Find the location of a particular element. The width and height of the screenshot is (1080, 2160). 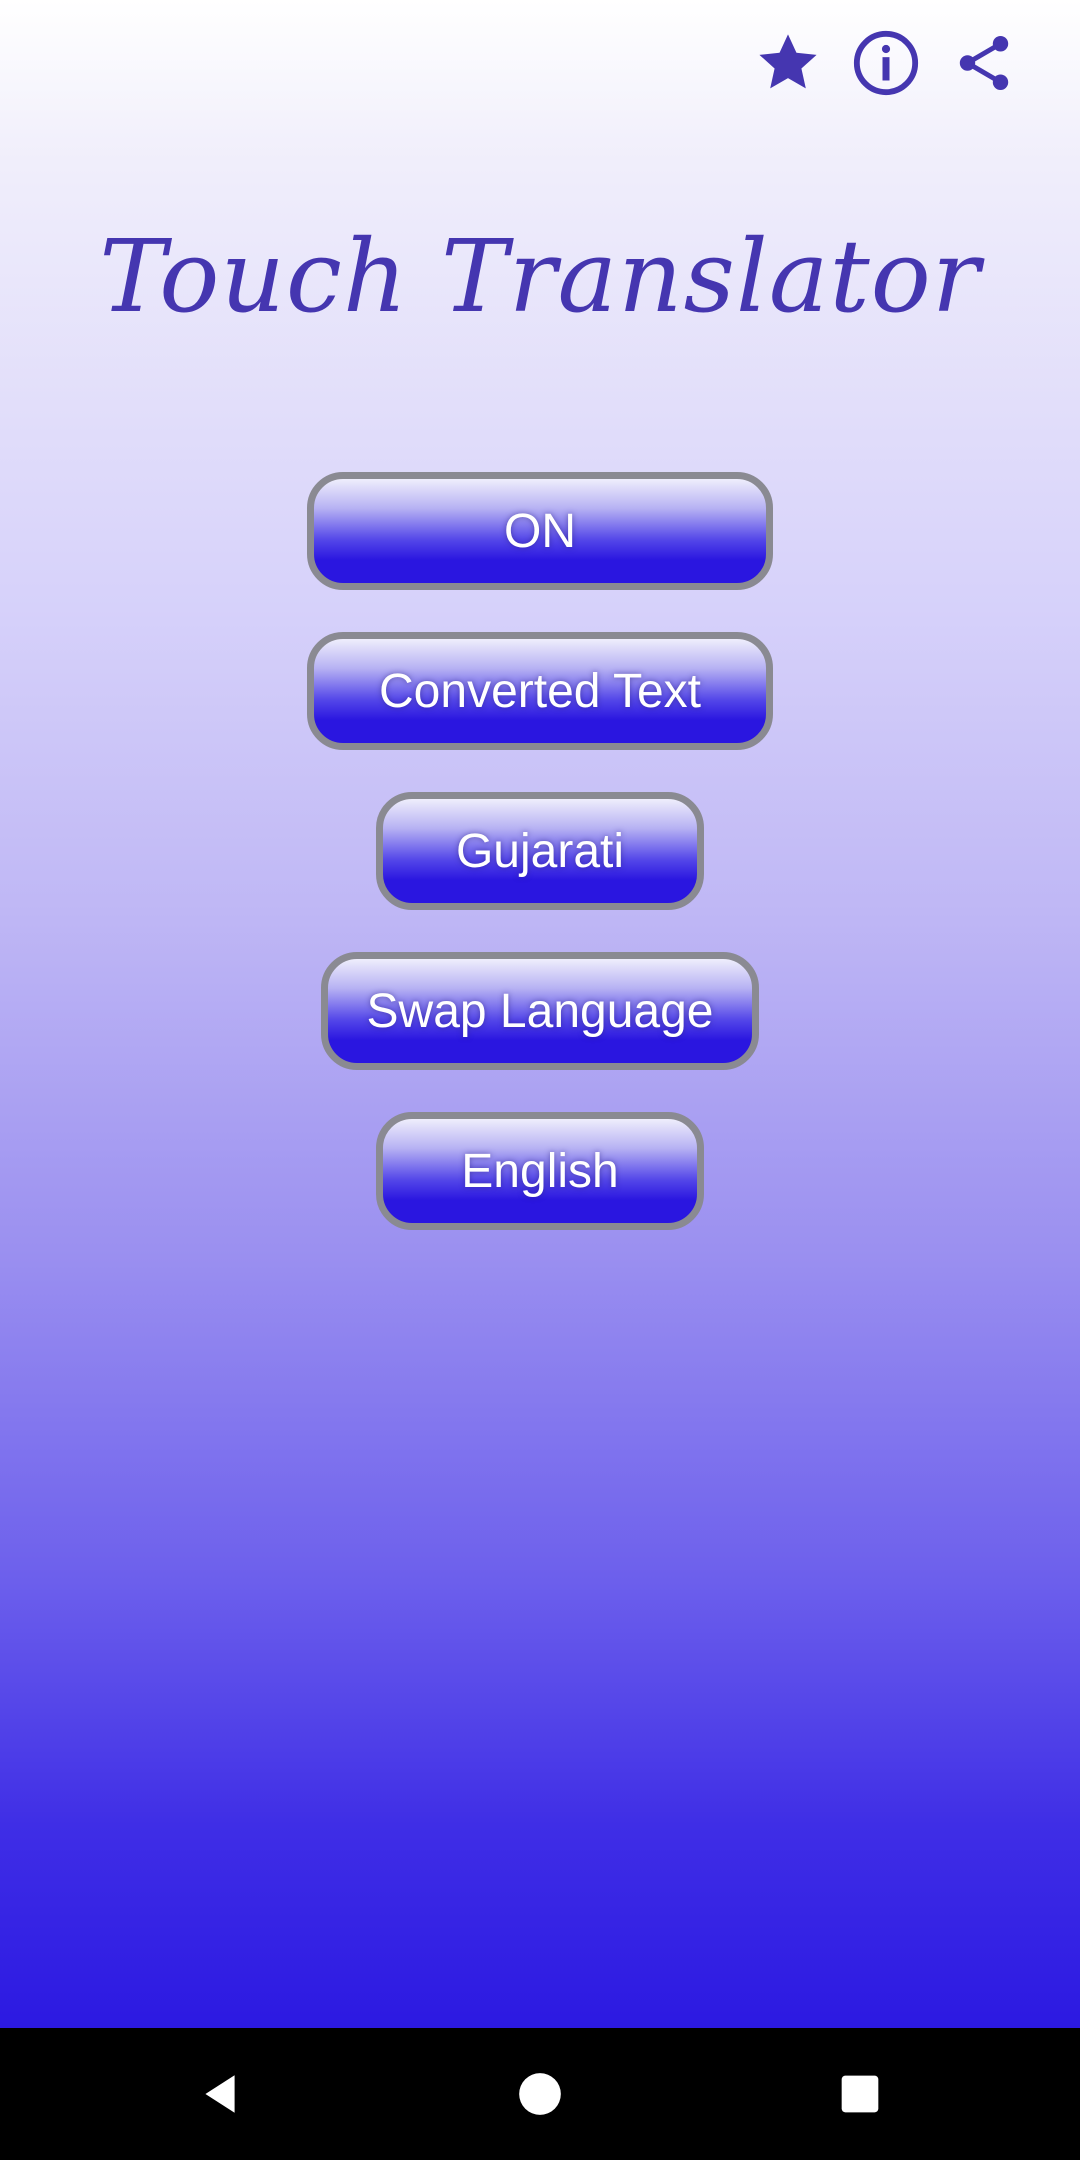

on-button: ON is located at coordinates (540, 531).